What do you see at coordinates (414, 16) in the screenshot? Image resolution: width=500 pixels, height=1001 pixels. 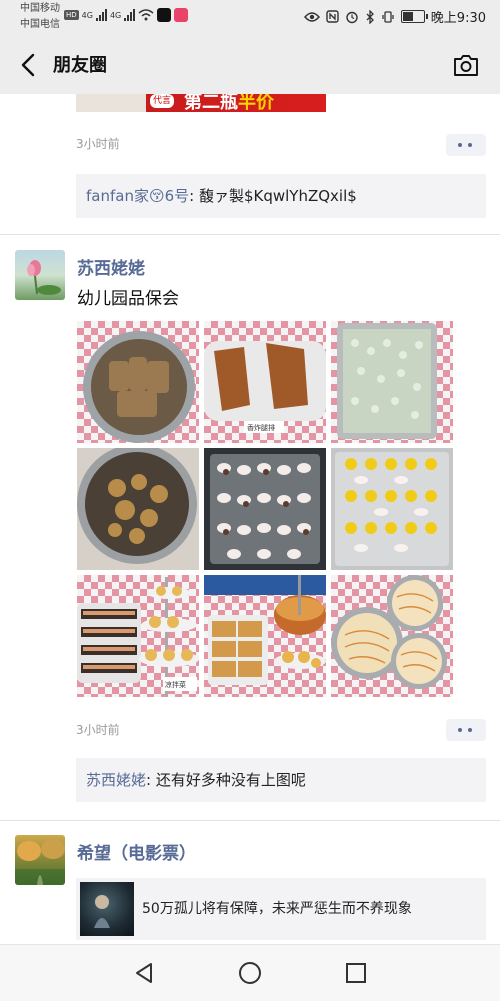 I see `battery-icon` at bounding box center [414, 16].